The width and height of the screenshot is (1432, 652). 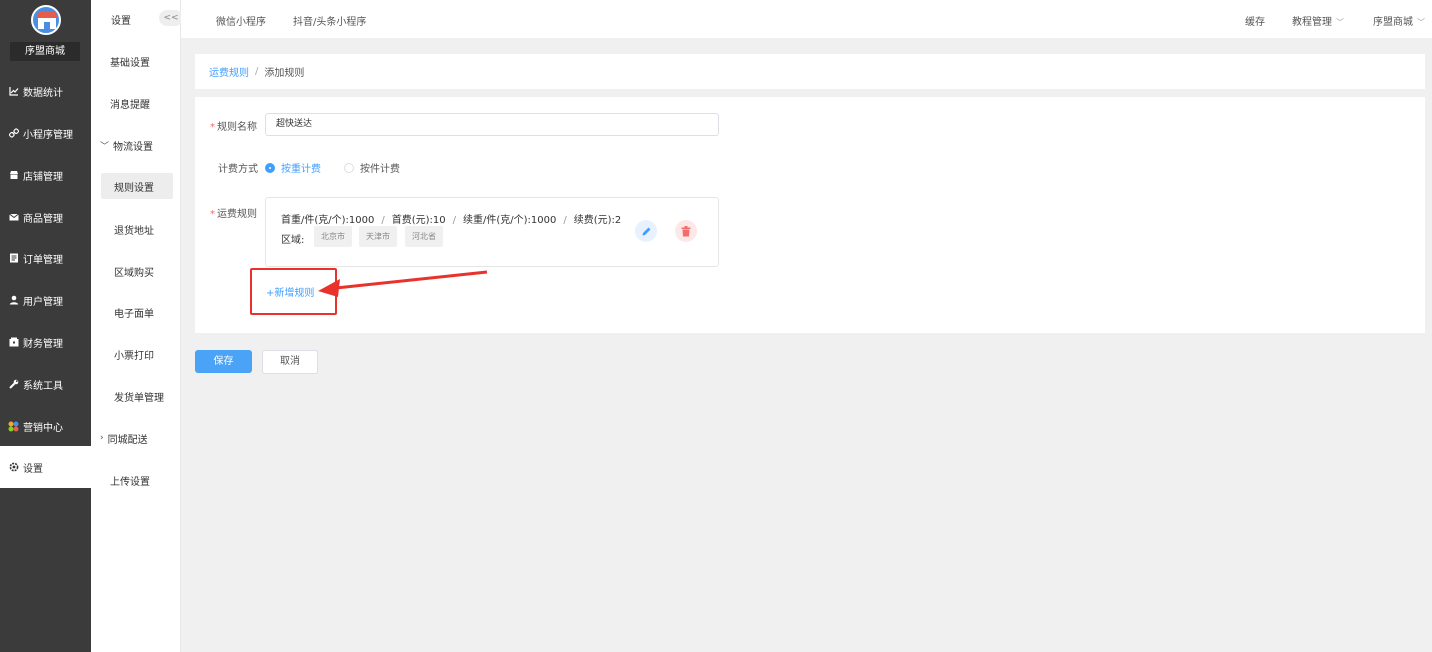 I want to click on sidebar-item-store: 店铺管理, so click(x=45, y=175).